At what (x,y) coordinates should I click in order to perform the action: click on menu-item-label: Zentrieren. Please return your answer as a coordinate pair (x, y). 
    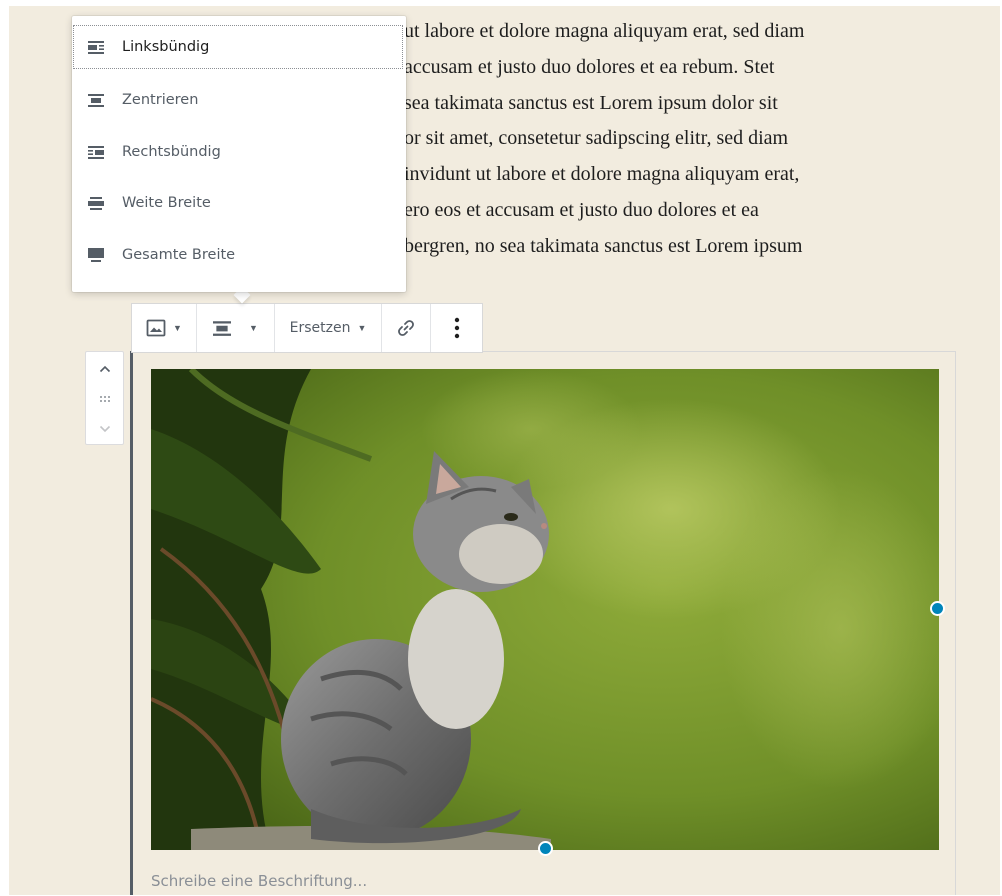
    Looking at the image, I should click on (160, 100).